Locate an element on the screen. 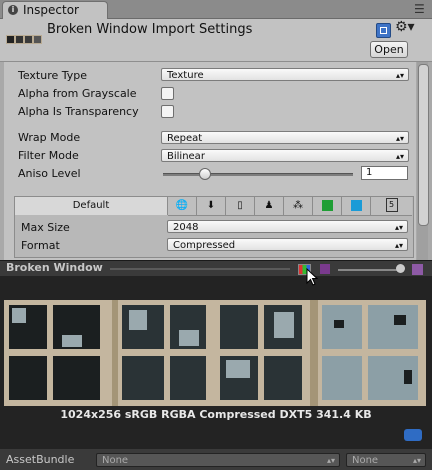 The width and height of the screenshot is (432, 470). gear-icon: ⚙▾ is located at coordinates (405, 27).